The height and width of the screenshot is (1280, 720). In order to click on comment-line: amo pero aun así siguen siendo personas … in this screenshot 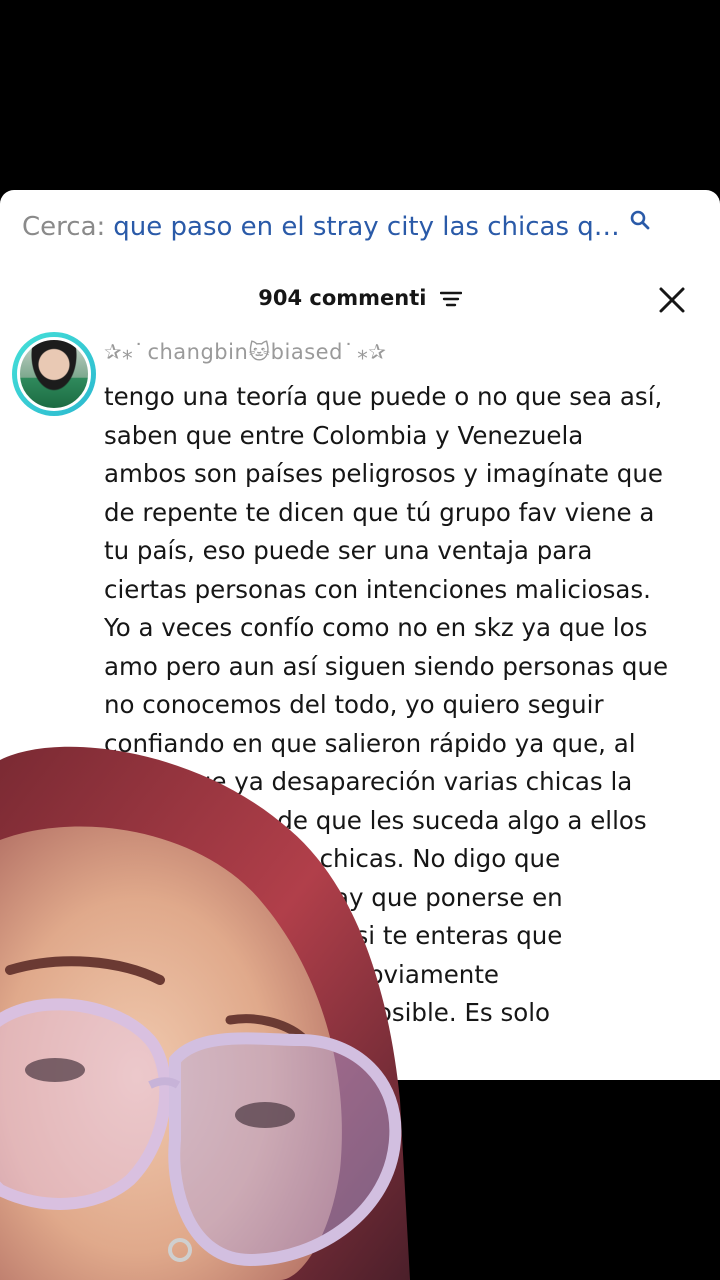, I will do `click(386, 666)`.